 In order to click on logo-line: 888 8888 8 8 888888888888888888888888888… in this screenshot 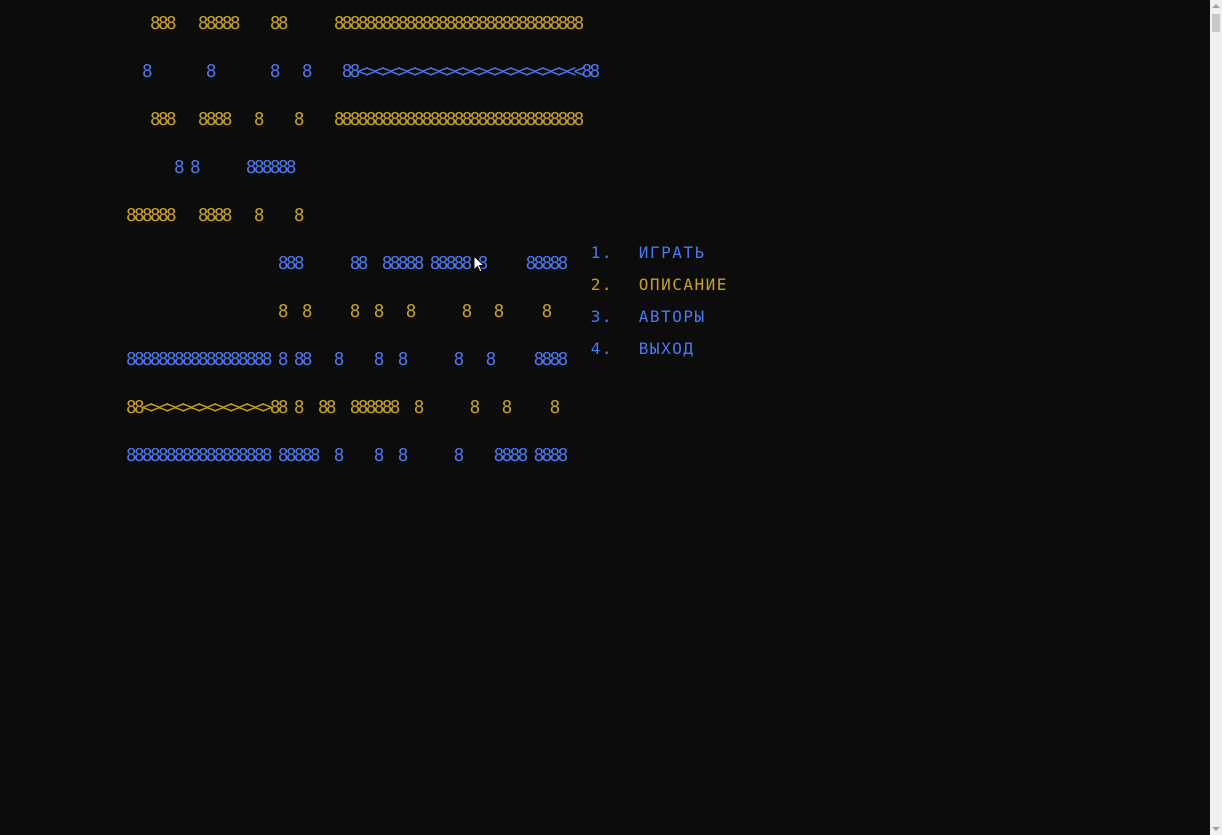, I will do `click(362, 120)`.